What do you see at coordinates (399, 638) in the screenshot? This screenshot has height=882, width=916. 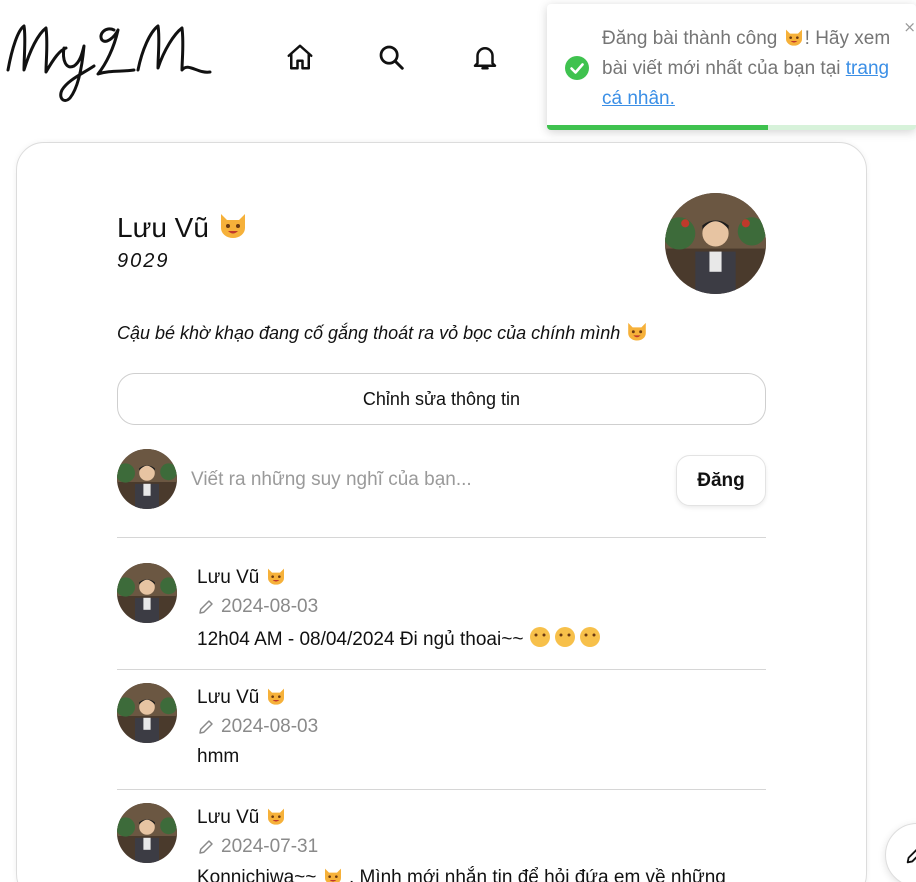 I see `post-content: 12h04 AM - 08/04/2024 Đi ngủ thoai~~` at bounding box center [399, 638].